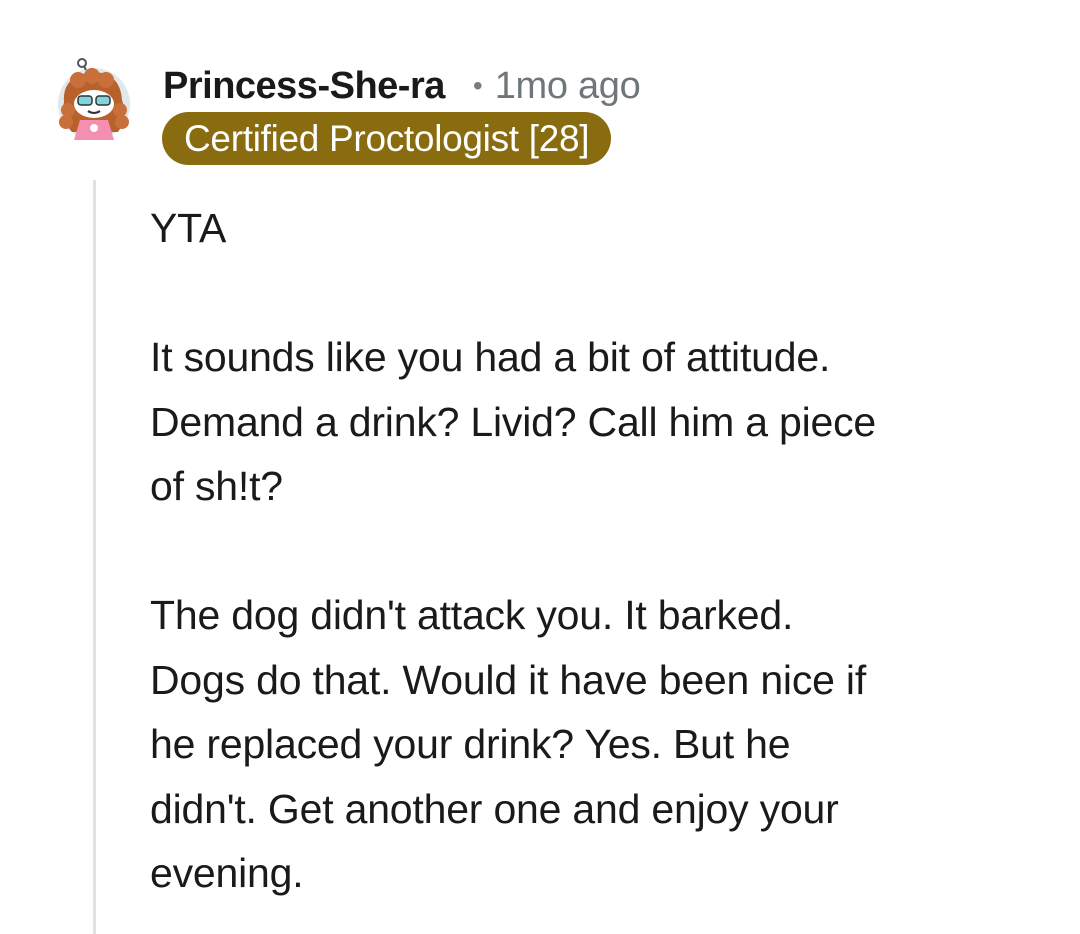 This screenshot has width=1080, height=934. I want to click on text-line: of sh!t?, so click(216, 486).